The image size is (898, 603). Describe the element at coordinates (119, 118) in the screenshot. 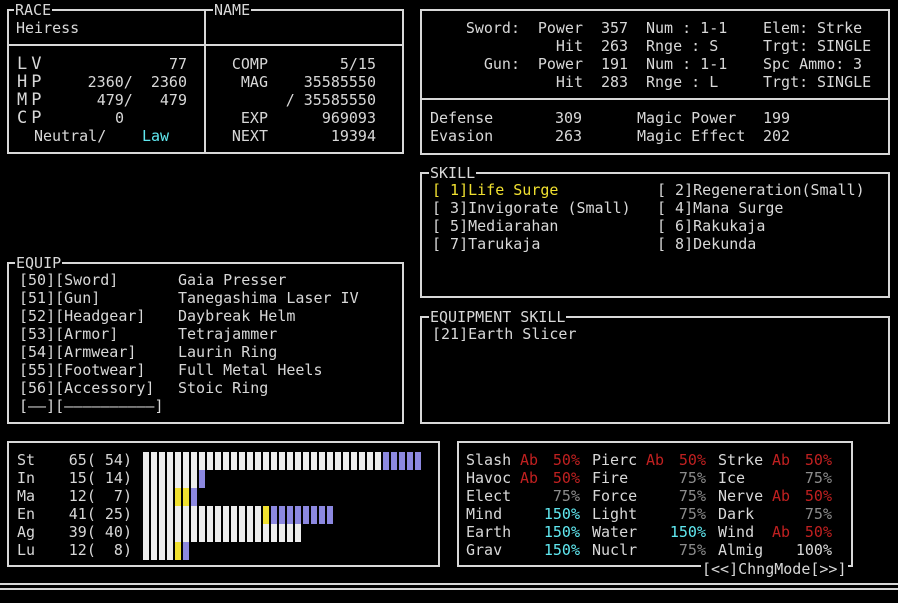

I see `stat-value: 0` at that location.